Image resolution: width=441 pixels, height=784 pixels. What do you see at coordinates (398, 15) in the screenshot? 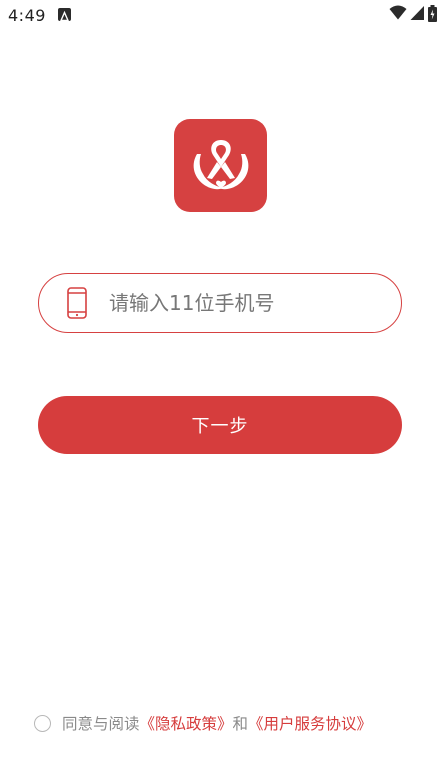
I see `wifi-icon` at bounding box center [398, 15].